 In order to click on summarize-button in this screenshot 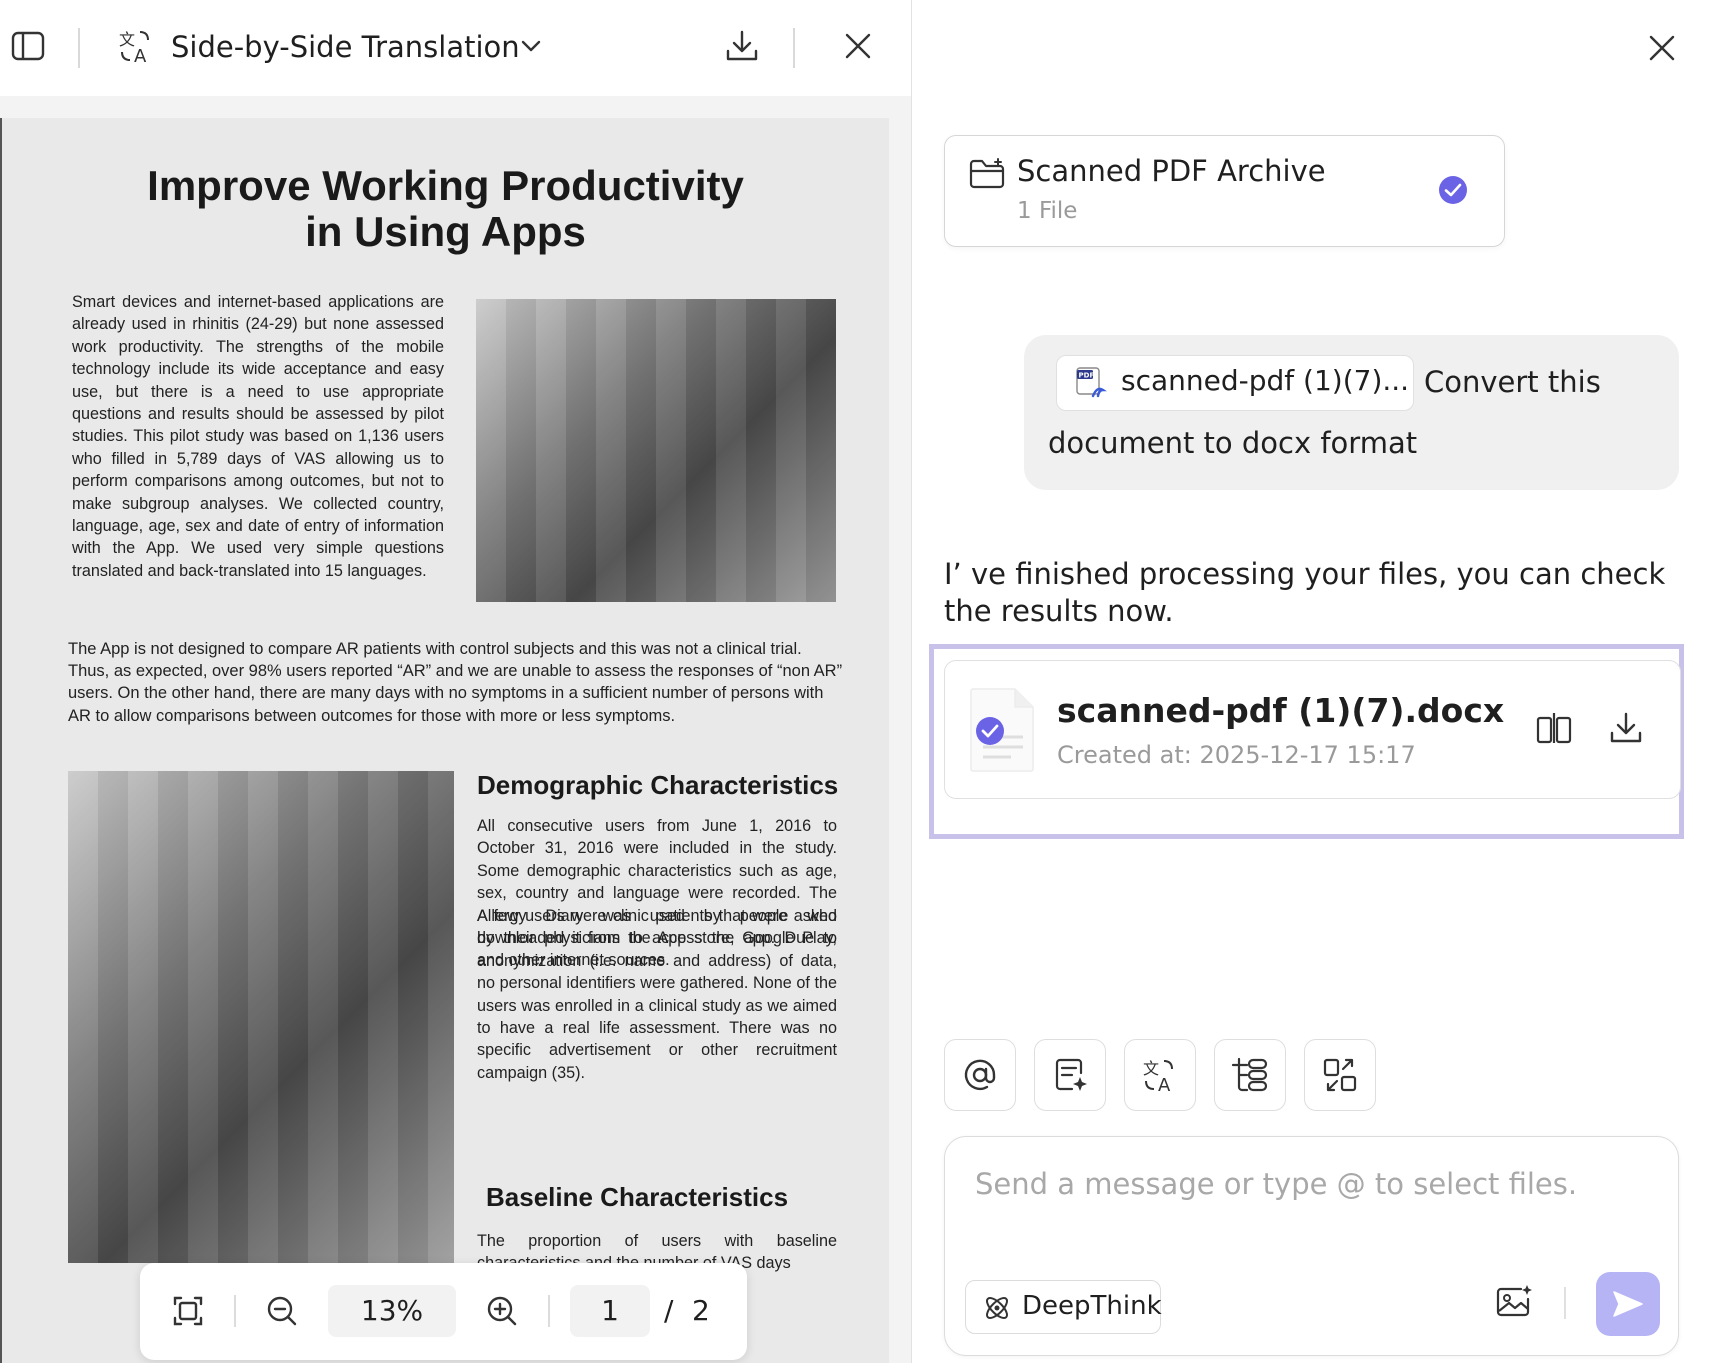, I will do `click(1070, 1075)`.